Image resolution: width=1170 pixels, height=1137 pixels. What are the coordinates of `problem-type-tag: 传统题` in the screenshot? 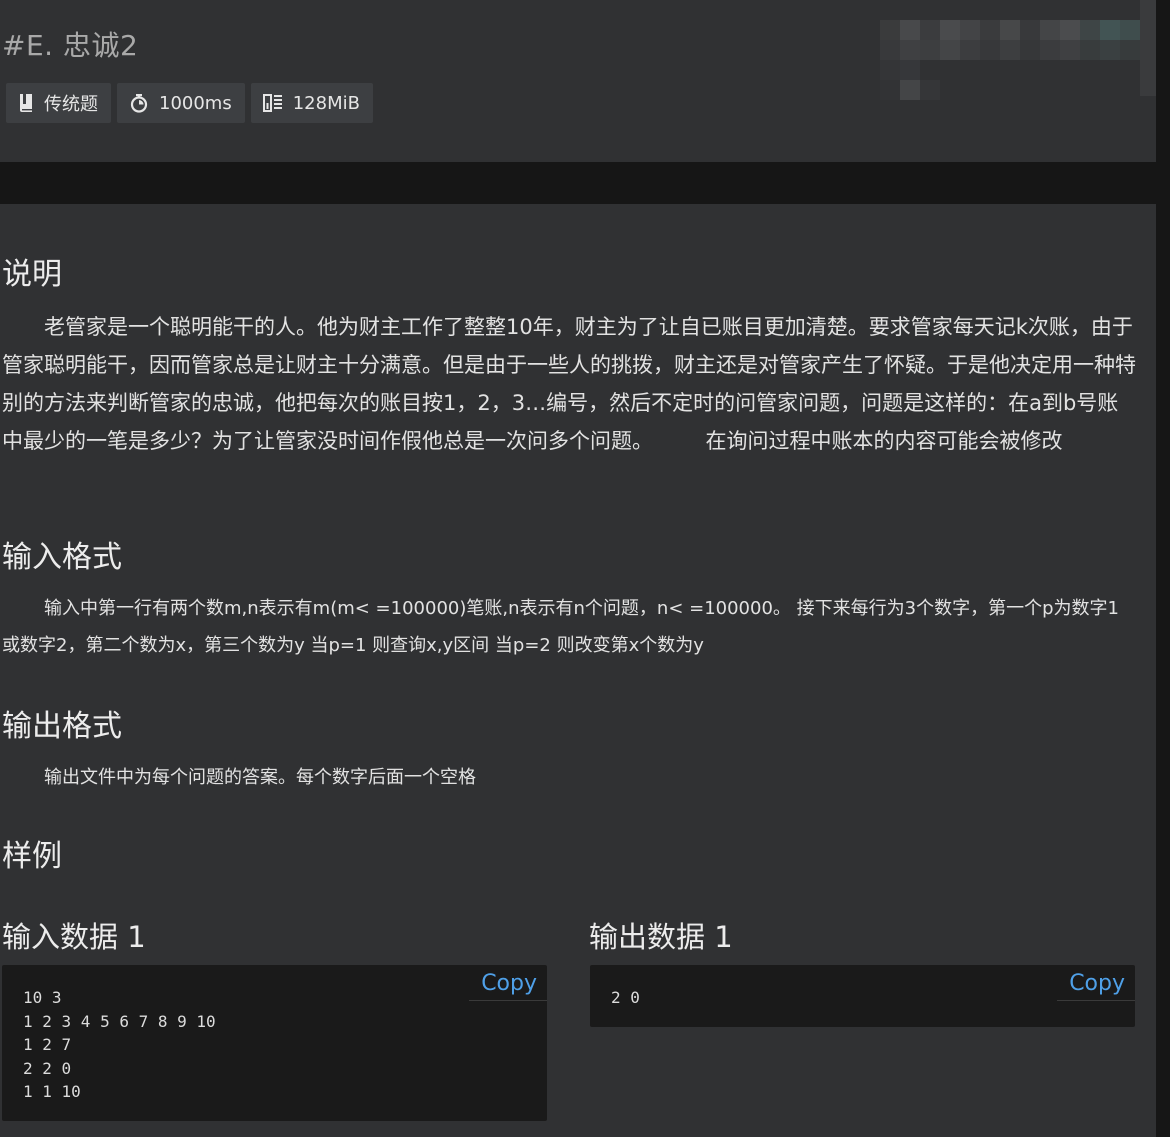 It's located at (58, 103).